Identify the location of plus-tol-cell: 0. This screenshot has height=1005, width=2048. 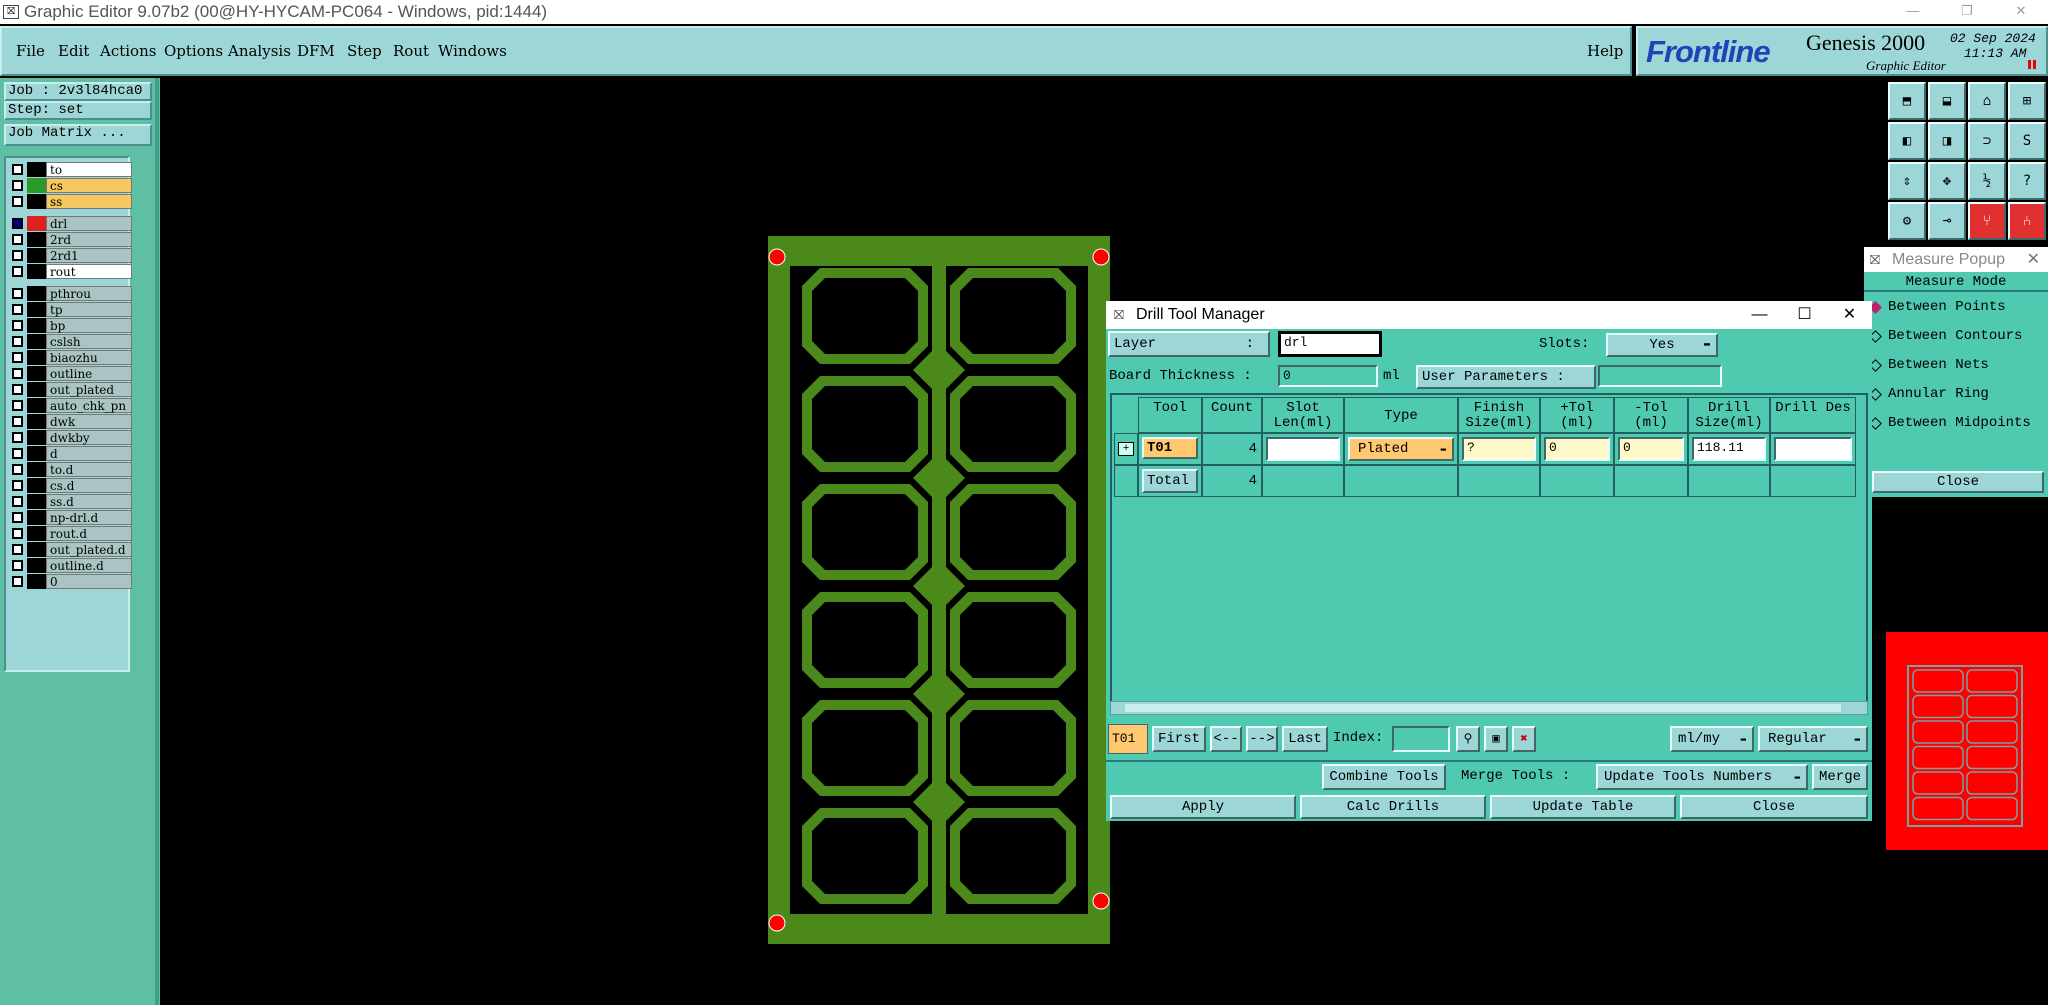
(1577, 449).